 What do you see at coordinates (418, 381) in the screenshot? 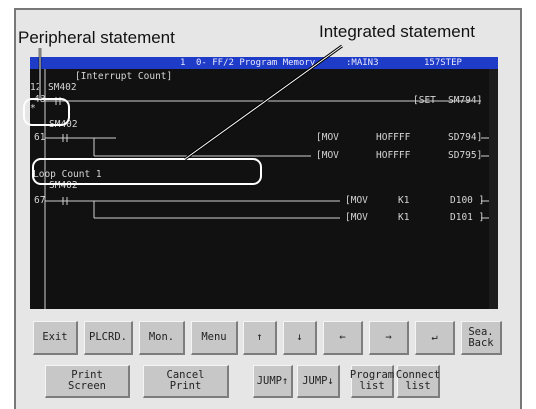
I see `connect-list-button: Connect list` at bounding box center [418, 381].